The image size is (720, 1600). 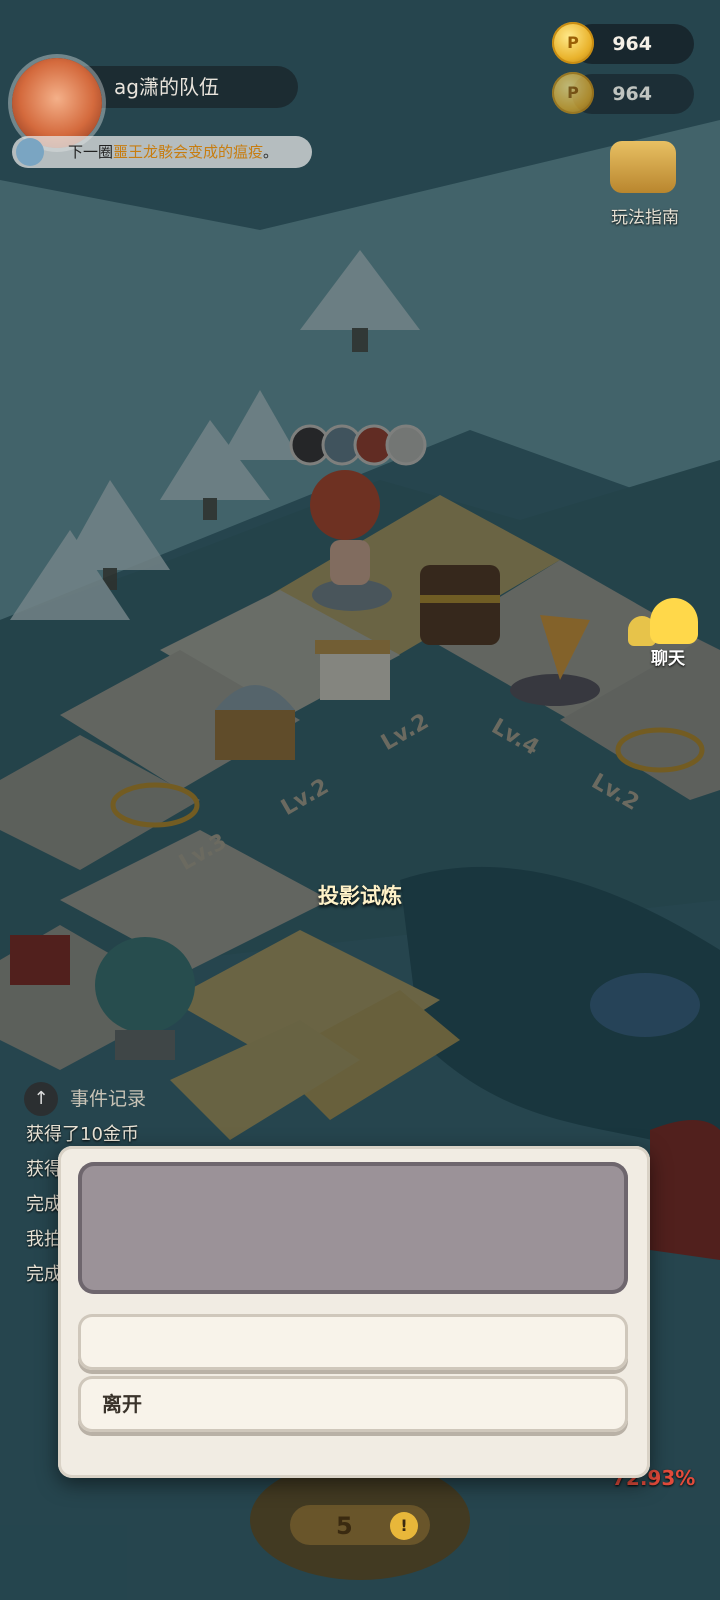 What do you see at coordinates (573, 93) in the screenshot?
I see `silver-coin-icon: P` at bounding box center [573, 93].